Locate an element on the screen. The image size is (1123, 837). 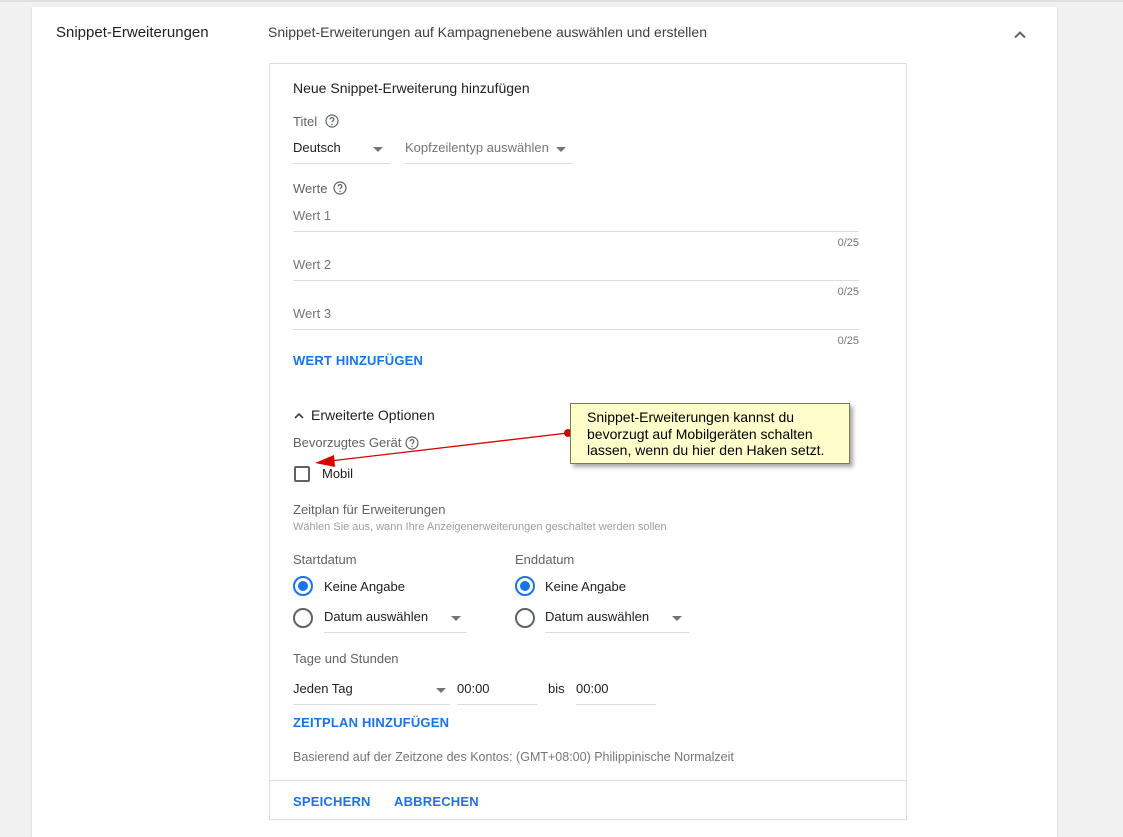
advanced-options-toggle: Erweiterte Optionen is located at coordinates (373, 415).